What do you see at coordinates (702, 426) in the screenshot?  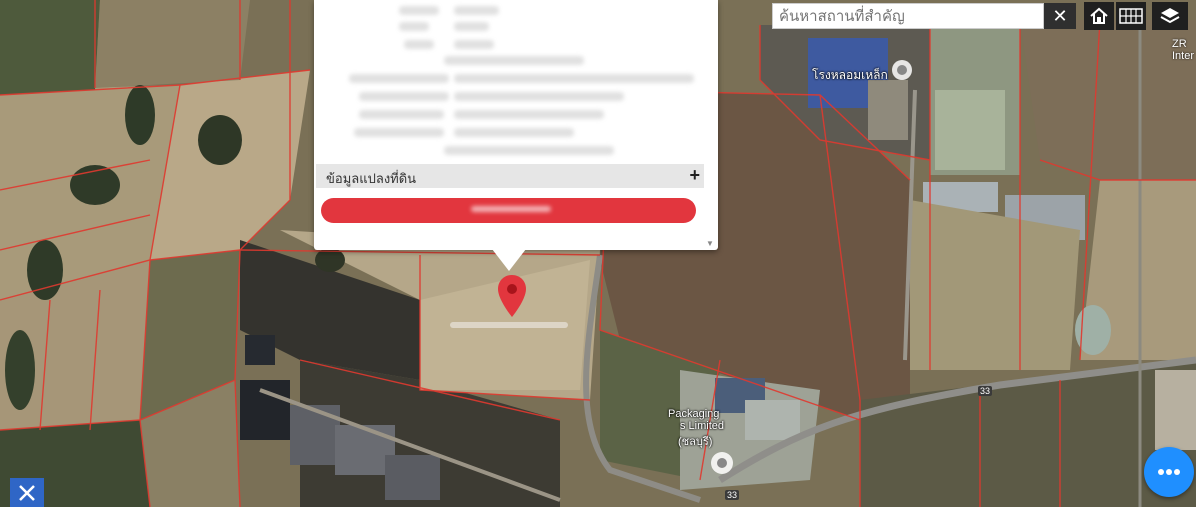 I see `poi-label-line: s Limited` at bounding box center [702, 426].